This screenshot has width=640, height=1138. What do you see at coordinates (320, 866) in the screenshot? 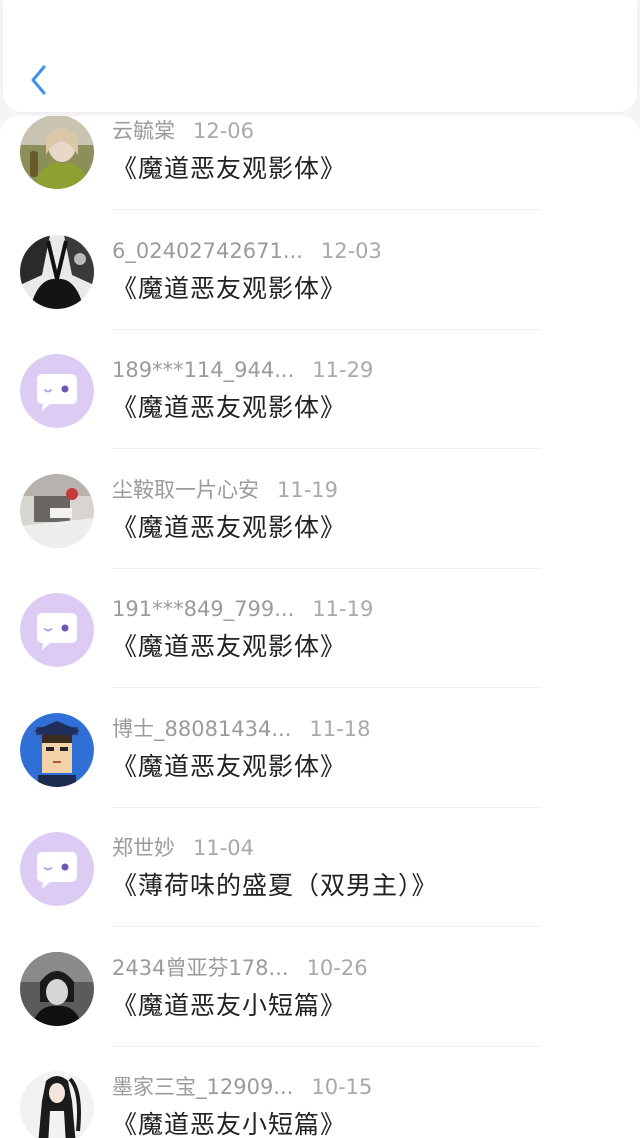
I see `list-item: 郑世妙 11-04 《薄荷味的盛夏（双男主）》` at bounding box center [320, 866].